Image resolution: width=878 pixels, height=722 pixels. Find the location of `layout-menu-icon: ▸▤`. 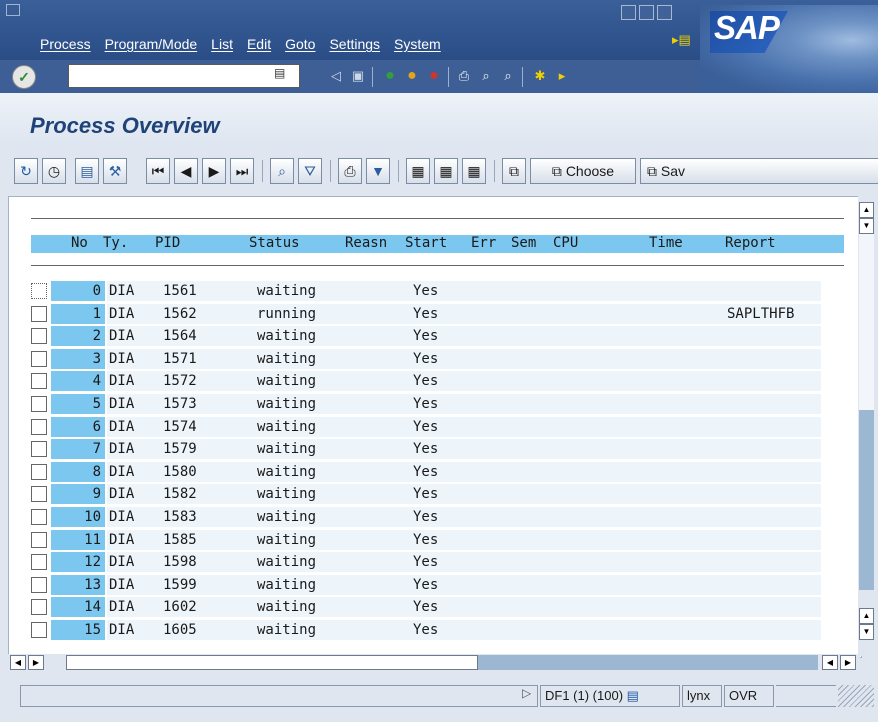

layout-menu-icon: ▸▤ is located at coordinates (681, 40).